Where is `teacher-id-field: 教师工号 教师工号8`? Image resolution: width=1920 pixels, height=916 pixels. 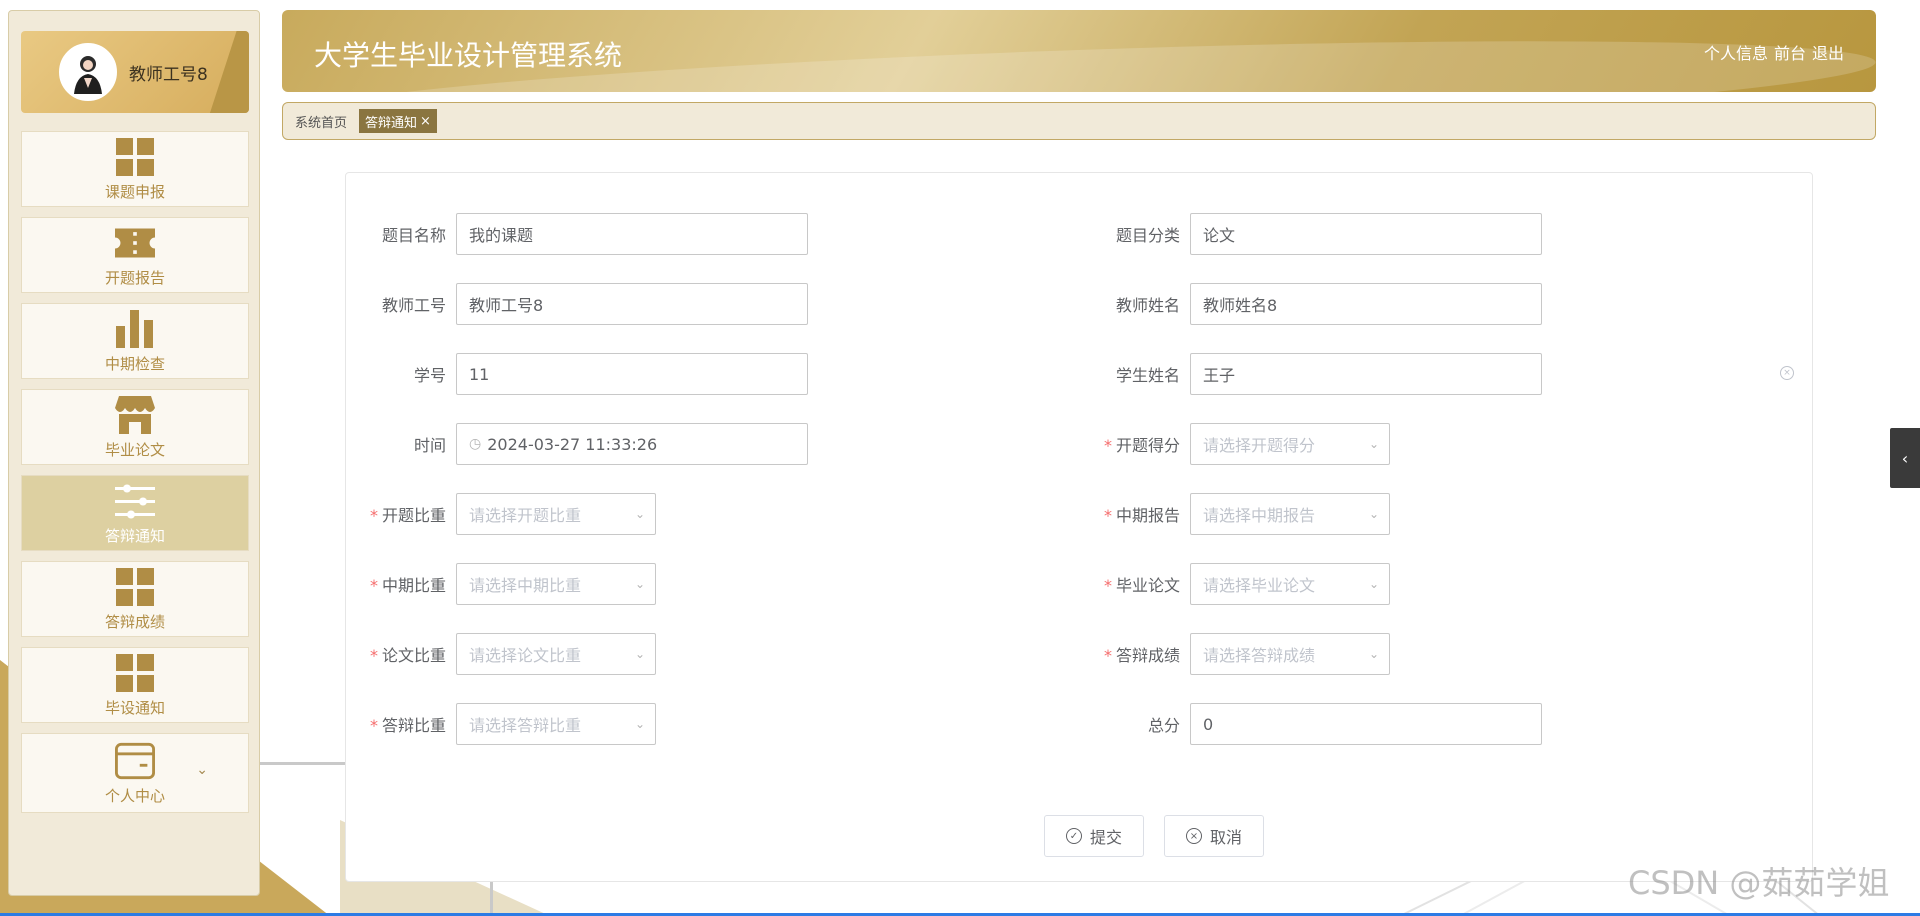
teacher-id-field: 教师工号 教师工号8 is located at coordinates (577, 304).